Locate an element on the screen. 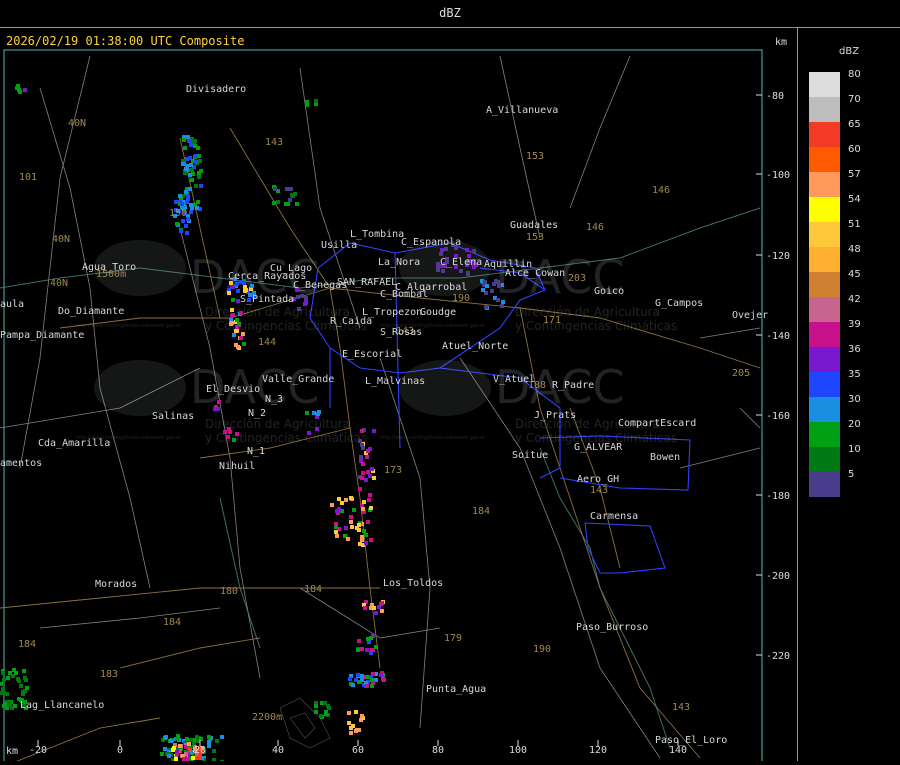 This screenshot has height=765, width=900. legend-value: 70 is located at coordinates (854, 99).